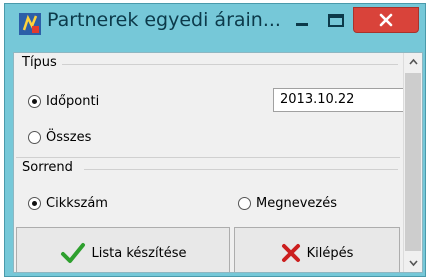 The image size is (430, 280). I want to click on minimize-button, so click(302, 21).